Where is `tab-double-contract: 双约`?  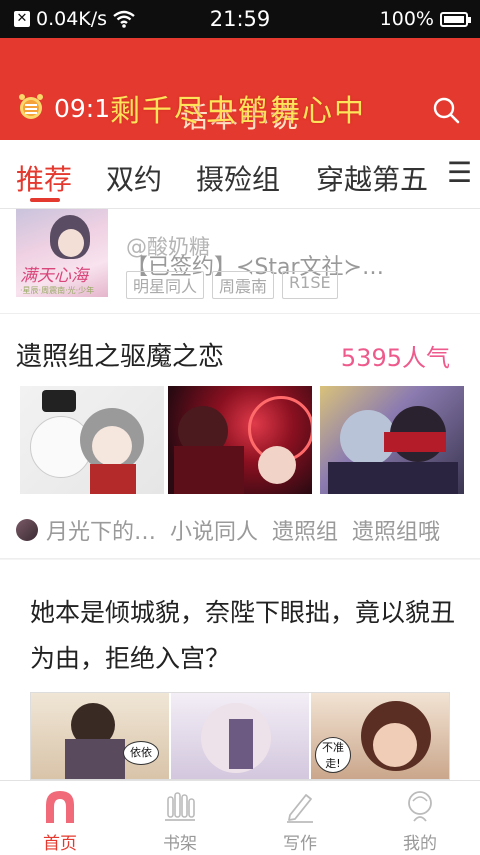 tab-double-contract: 双约 is located at coordinates (134, 178).